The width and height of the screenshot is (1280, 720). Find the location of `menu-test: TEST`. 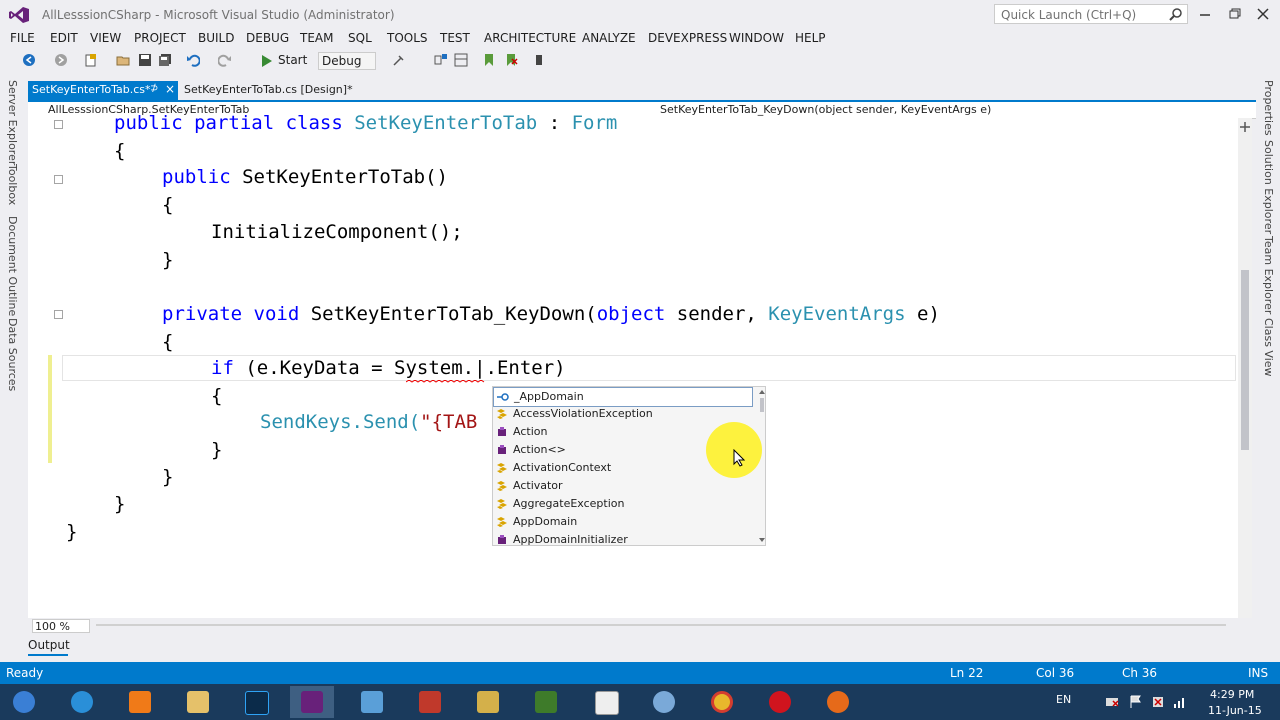

menu-test: TEST is located at coordinates (455, 38).